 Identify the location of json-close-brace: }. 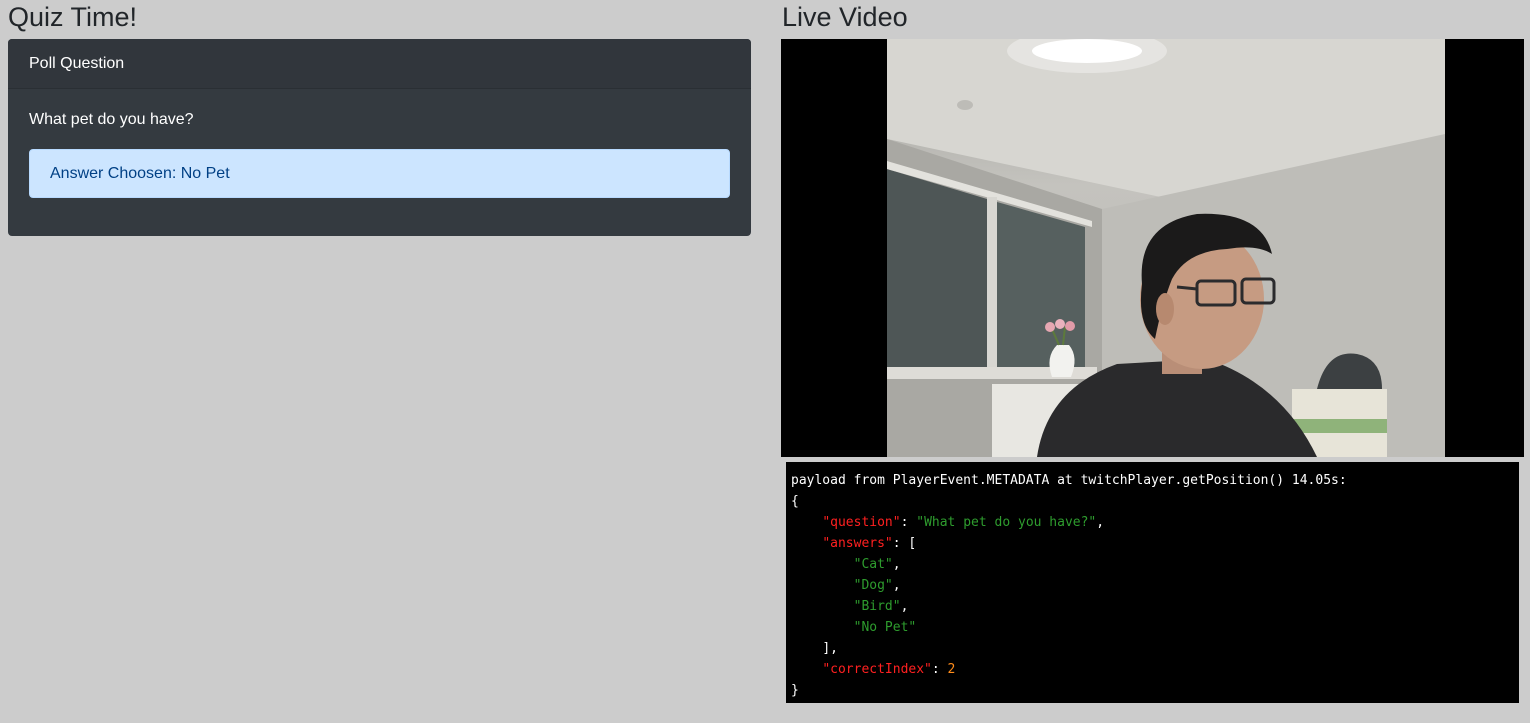
(795, 690).